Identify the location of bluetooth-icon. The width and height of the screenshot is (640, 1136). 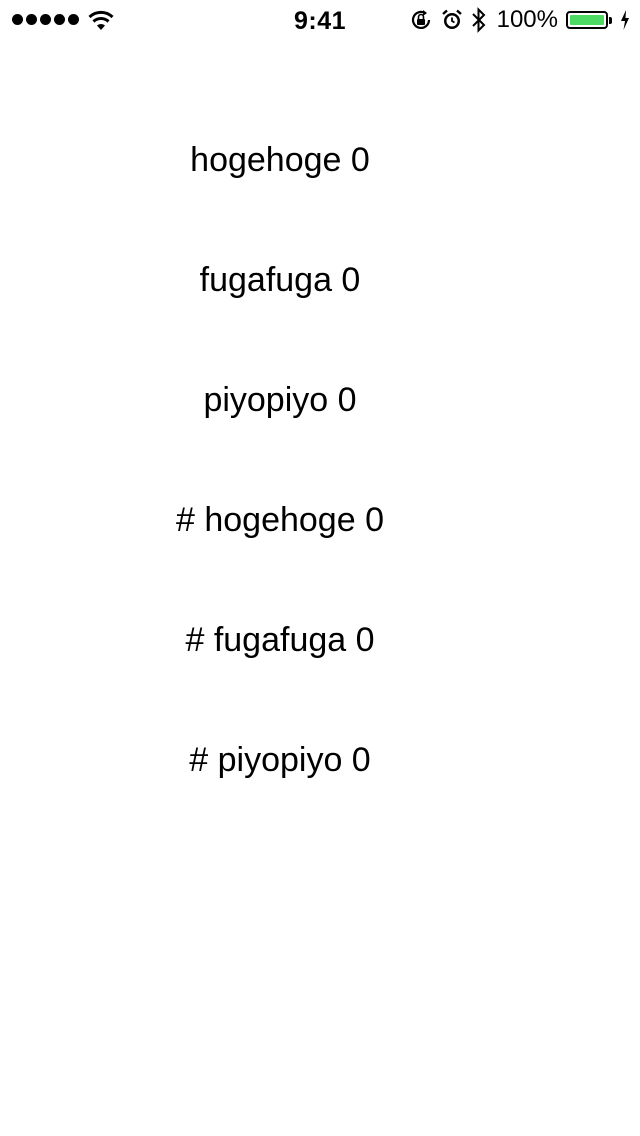
(478, 20).